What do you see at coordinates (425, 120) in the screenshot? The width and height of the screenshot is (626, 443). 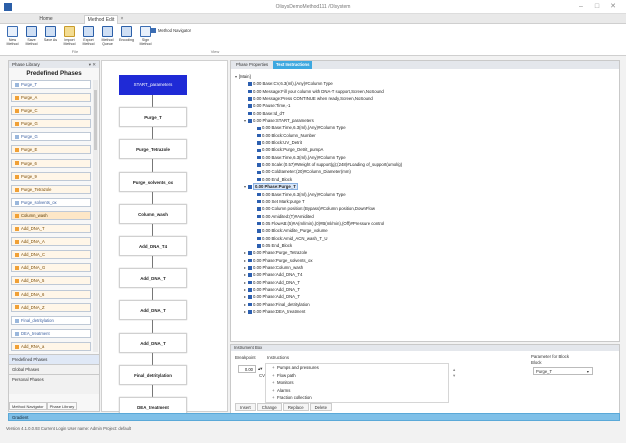 I see `tree-node: ▾ 0.00 Phase:START_parameters` at bounding box center [425, 120].